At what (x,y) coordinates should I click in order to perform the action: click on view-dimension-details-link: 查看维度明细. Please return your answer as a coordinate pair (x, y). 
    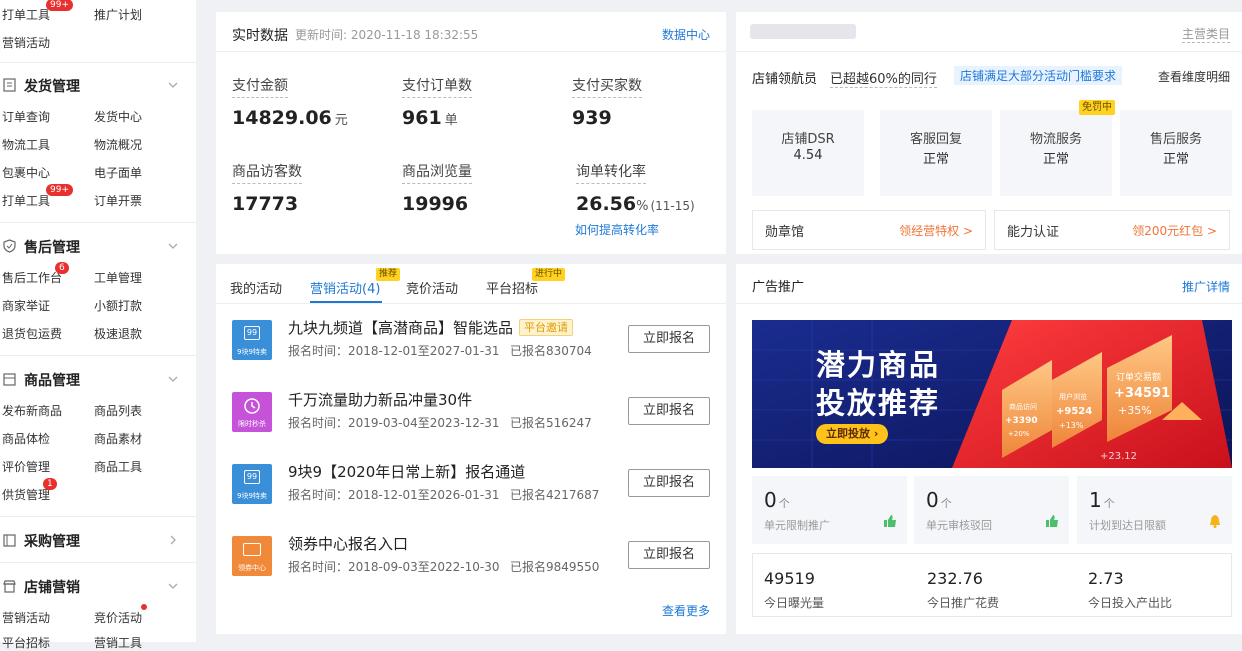
    Looking at the image, I should click on (1194, 76).